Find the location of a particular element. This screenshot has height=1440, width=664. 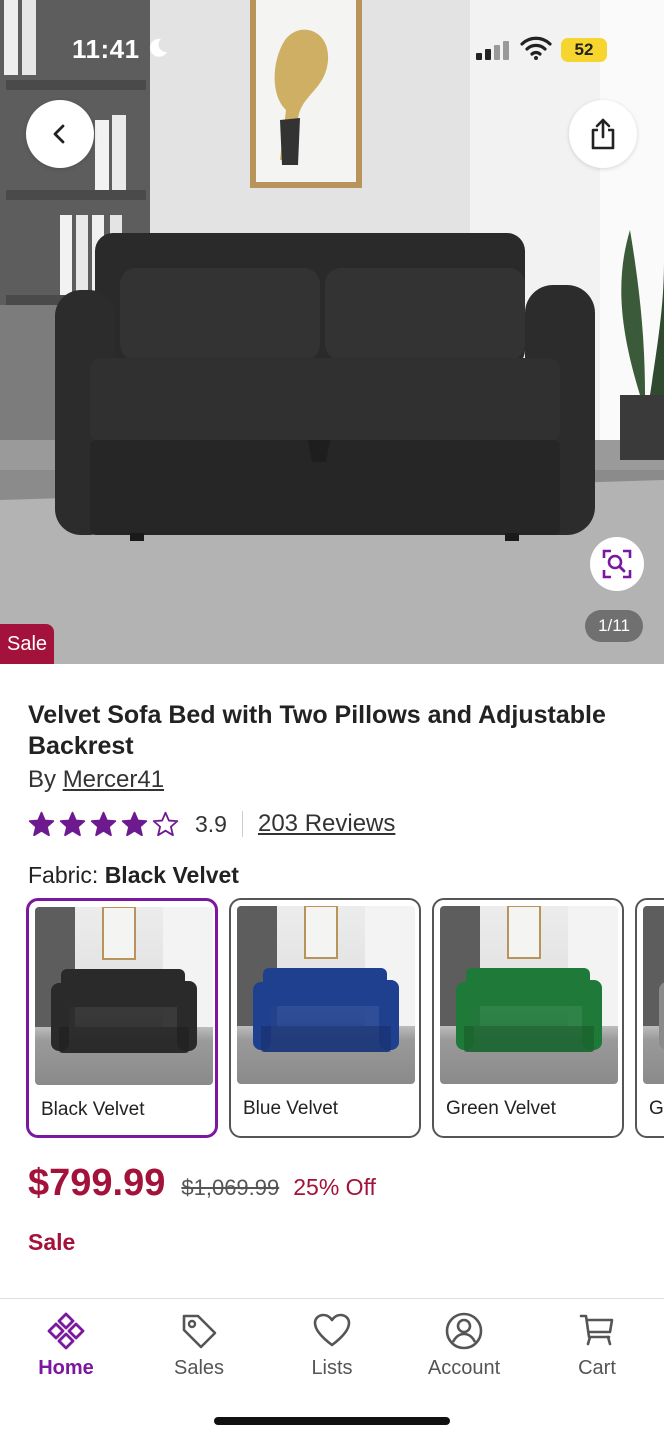

heart-icon is located at coordinates (332, 1330).